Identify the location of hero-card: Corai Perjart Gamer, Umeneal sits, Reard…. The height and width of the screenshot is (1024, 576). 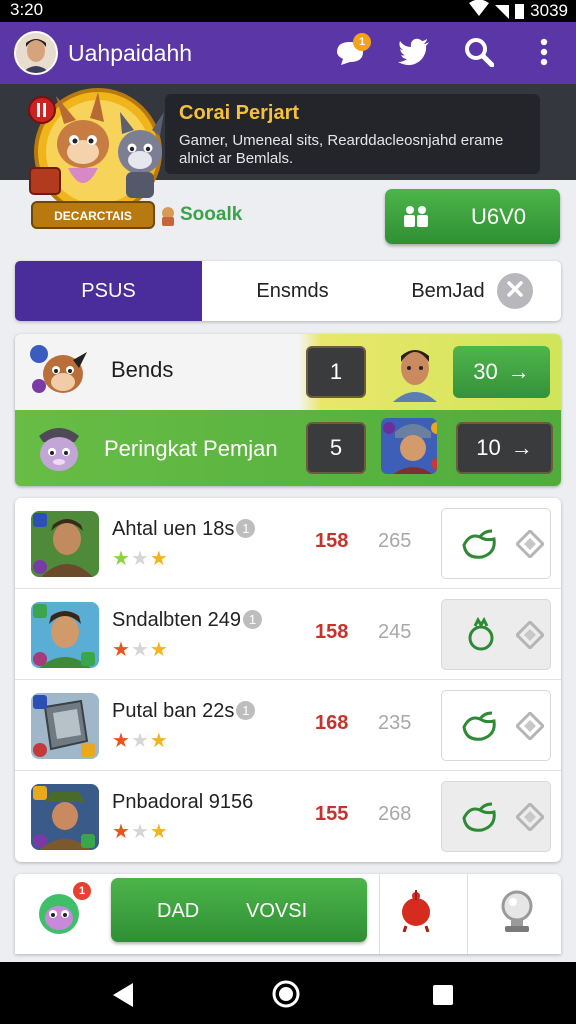
(352, 134).